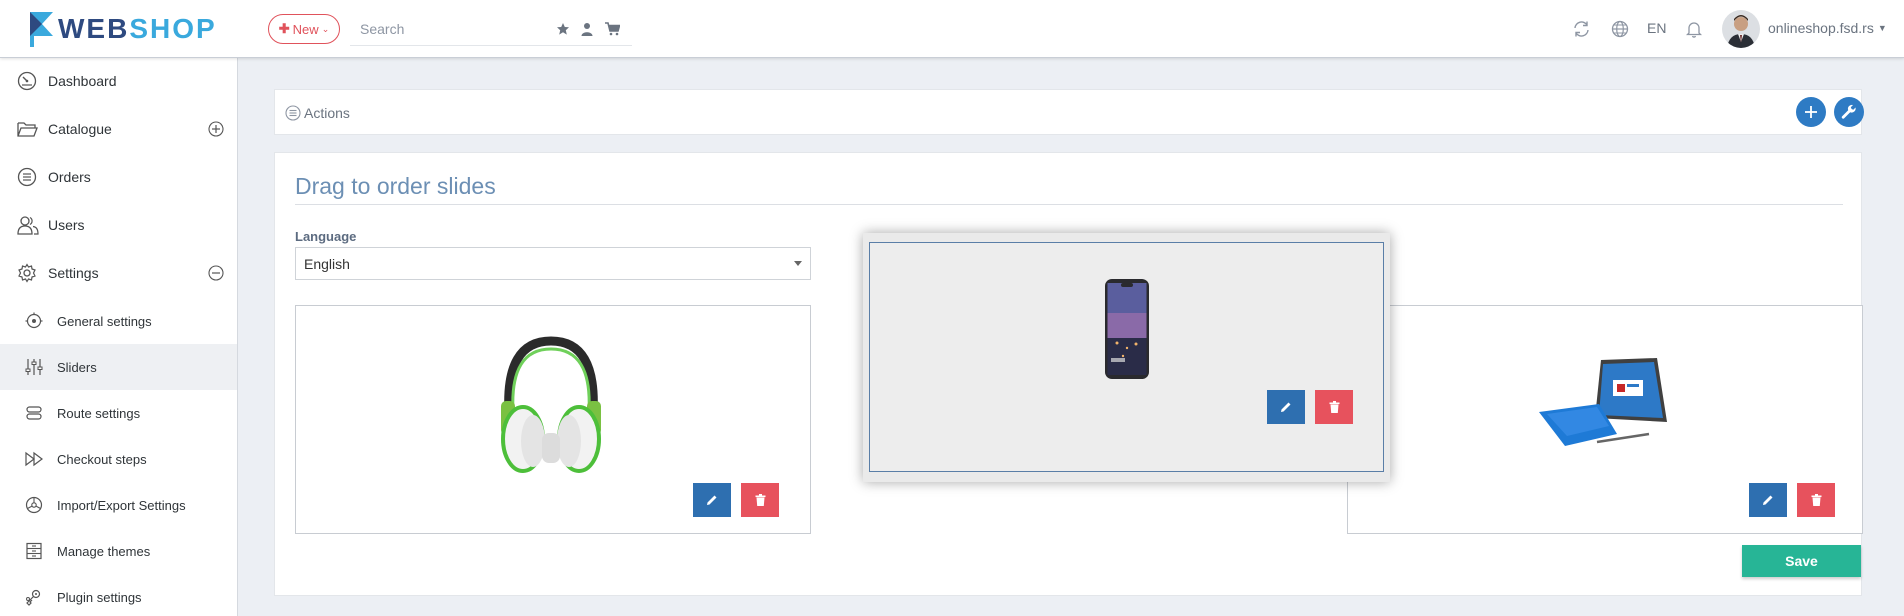 This screenshot has height=616, width=1904. I want to click on headphones-image, so click(551, 404).